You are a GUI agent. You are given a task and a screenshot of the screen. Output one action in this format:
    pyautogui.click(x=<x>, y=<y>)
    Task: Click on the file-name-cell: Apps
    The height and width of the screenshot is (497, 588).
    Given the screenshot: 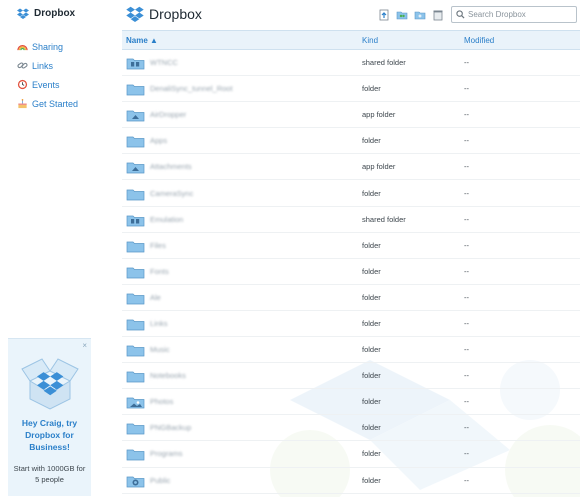 What is the action you would take?
    pyautogui.click(x=242, y=140)
    